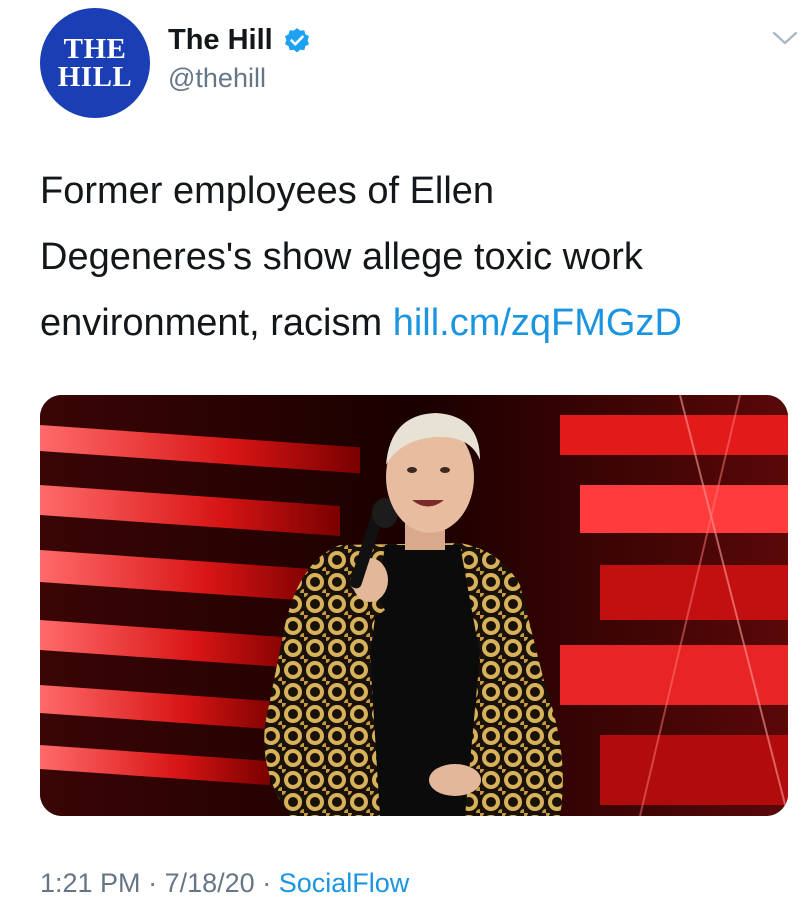 The height and width of the screenshot is (911, 811). What do you see at coordinates (785, 38) in the screenshot?
I see `chevron-down-icon` at bounding box center [785, 38].